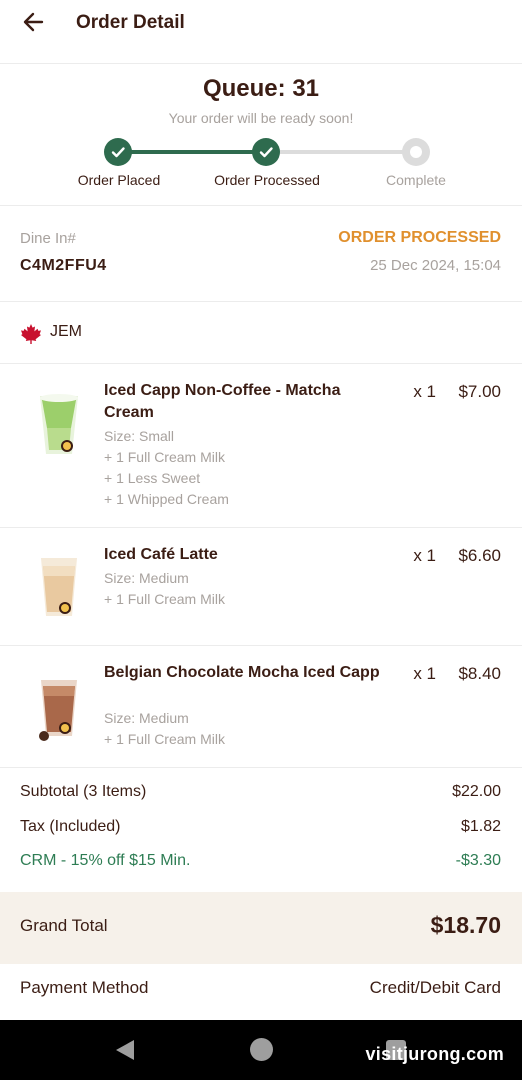 The image size is (522, 1080). Describe the element at coordinates (242, 672) in the screenshot. I see `item-name: Belgian Chocolate Mocha Iced Capp` at that location.